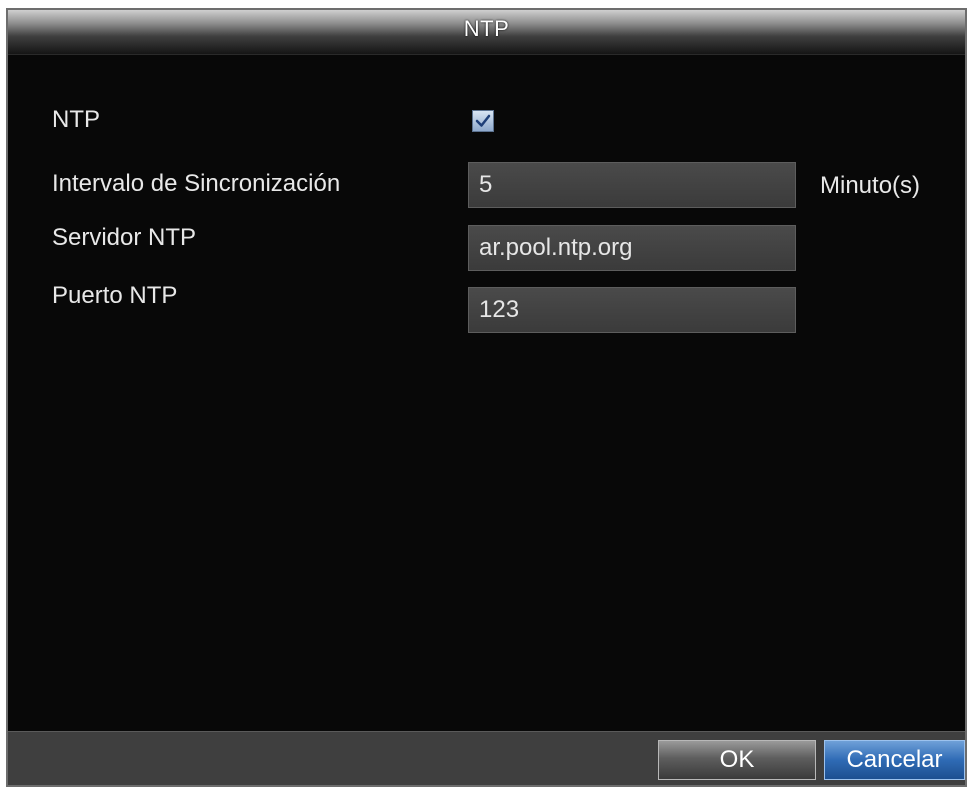 This screenshot has height=791, width=973. I want to click on ntp-port-label: Puerto NTP, so click(115, 295).